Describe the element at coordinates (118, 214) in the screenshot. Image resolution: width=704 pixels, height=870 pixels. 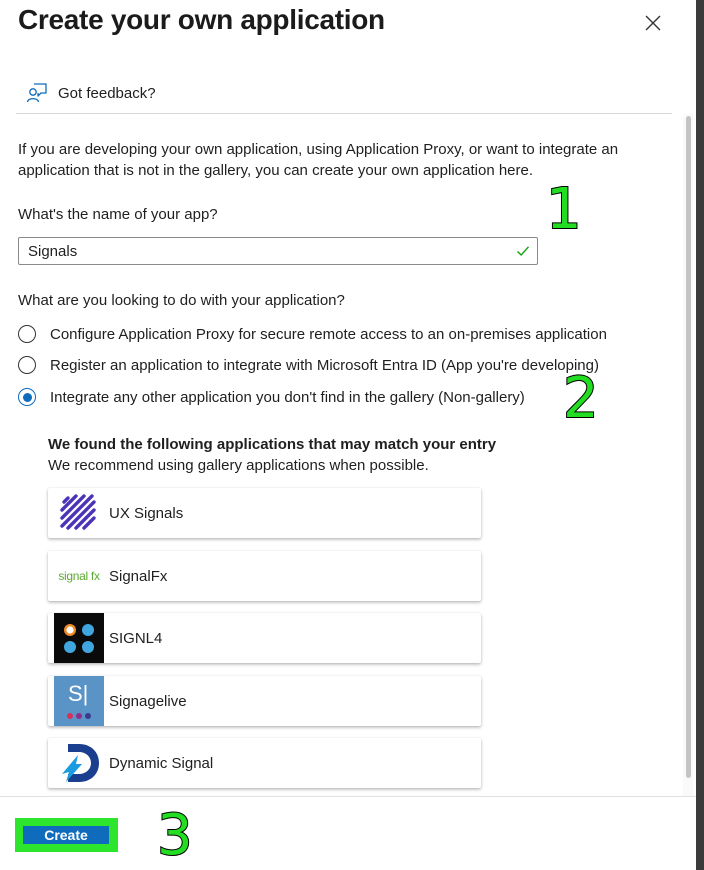
I see `app-name-label: What's the name of your app?` at that location.